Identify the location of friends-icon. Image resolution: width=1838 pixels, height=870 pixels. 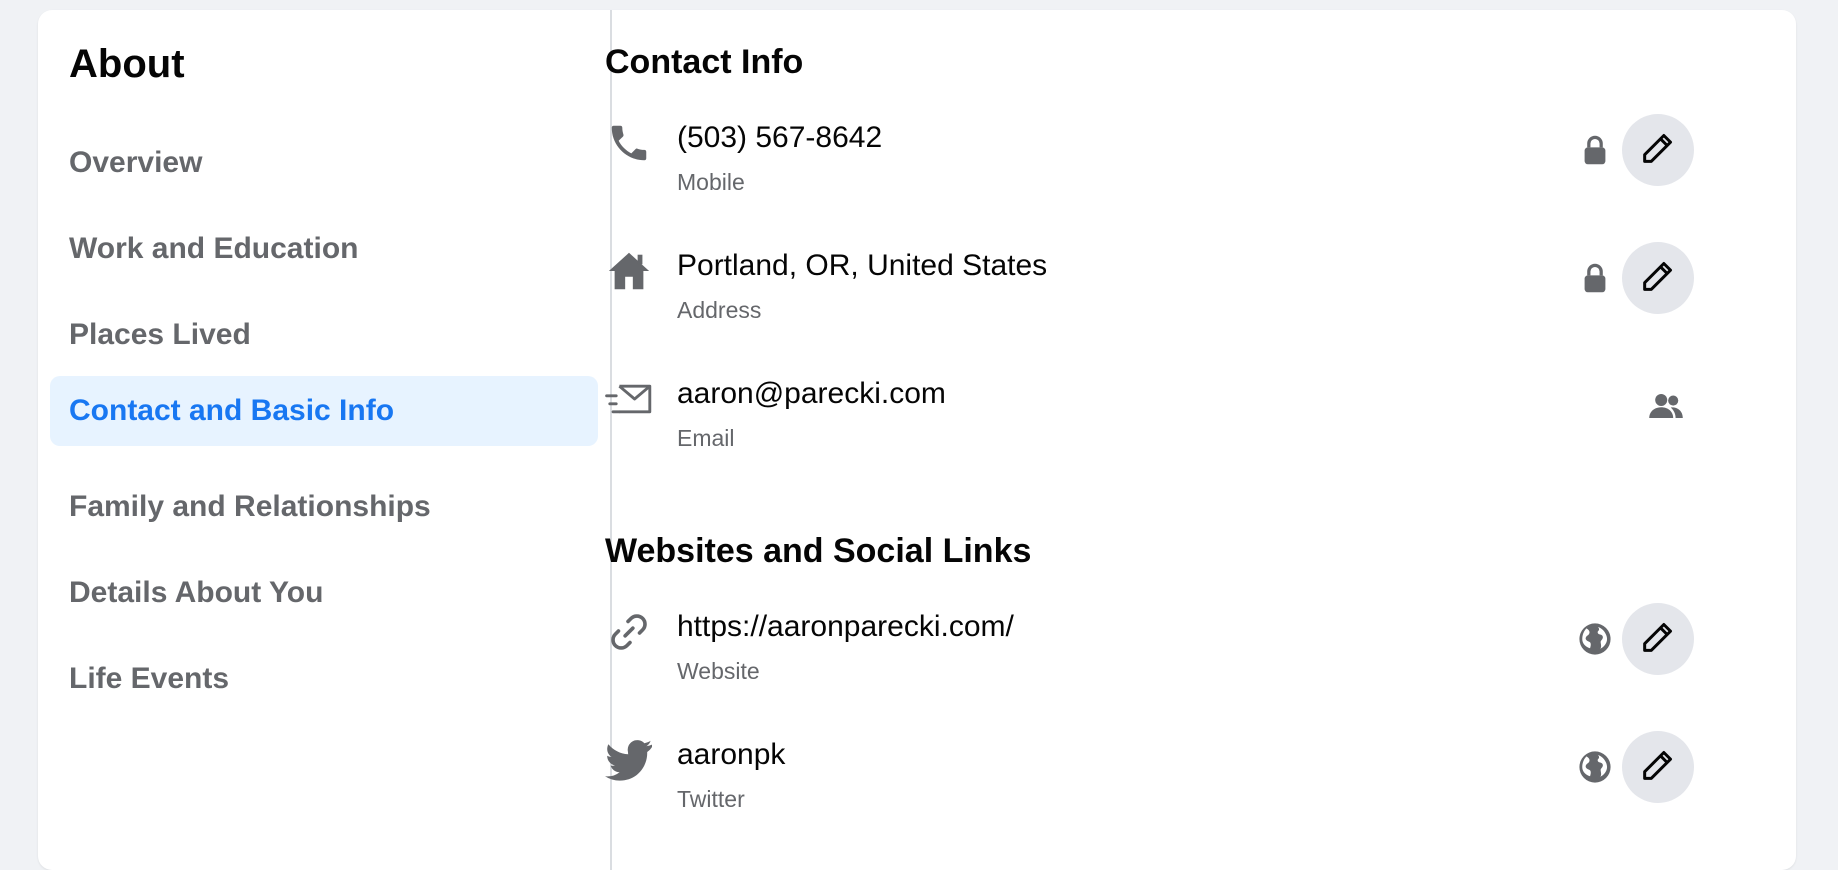
(1666, 406).